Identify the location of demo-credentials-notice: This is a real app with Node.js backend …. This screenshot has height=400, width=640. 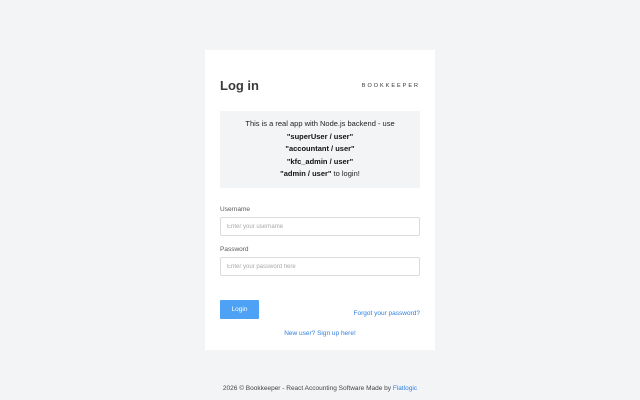
(320, 149).